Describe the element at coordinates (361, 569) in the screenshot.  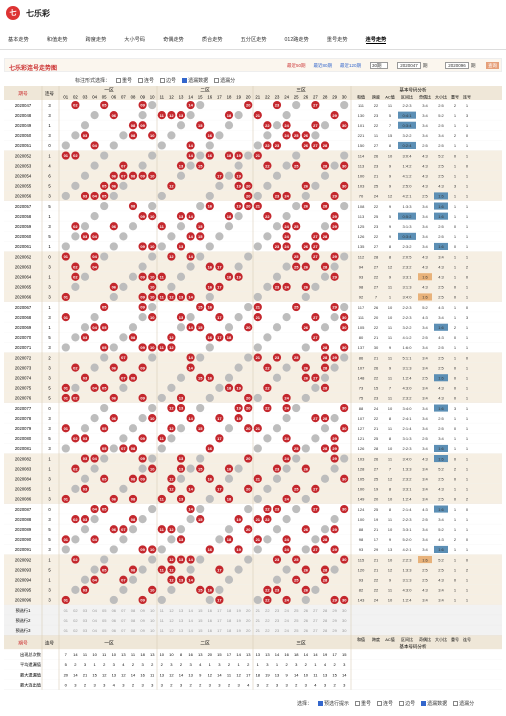
I see `analysis-cell: 120` at that location.